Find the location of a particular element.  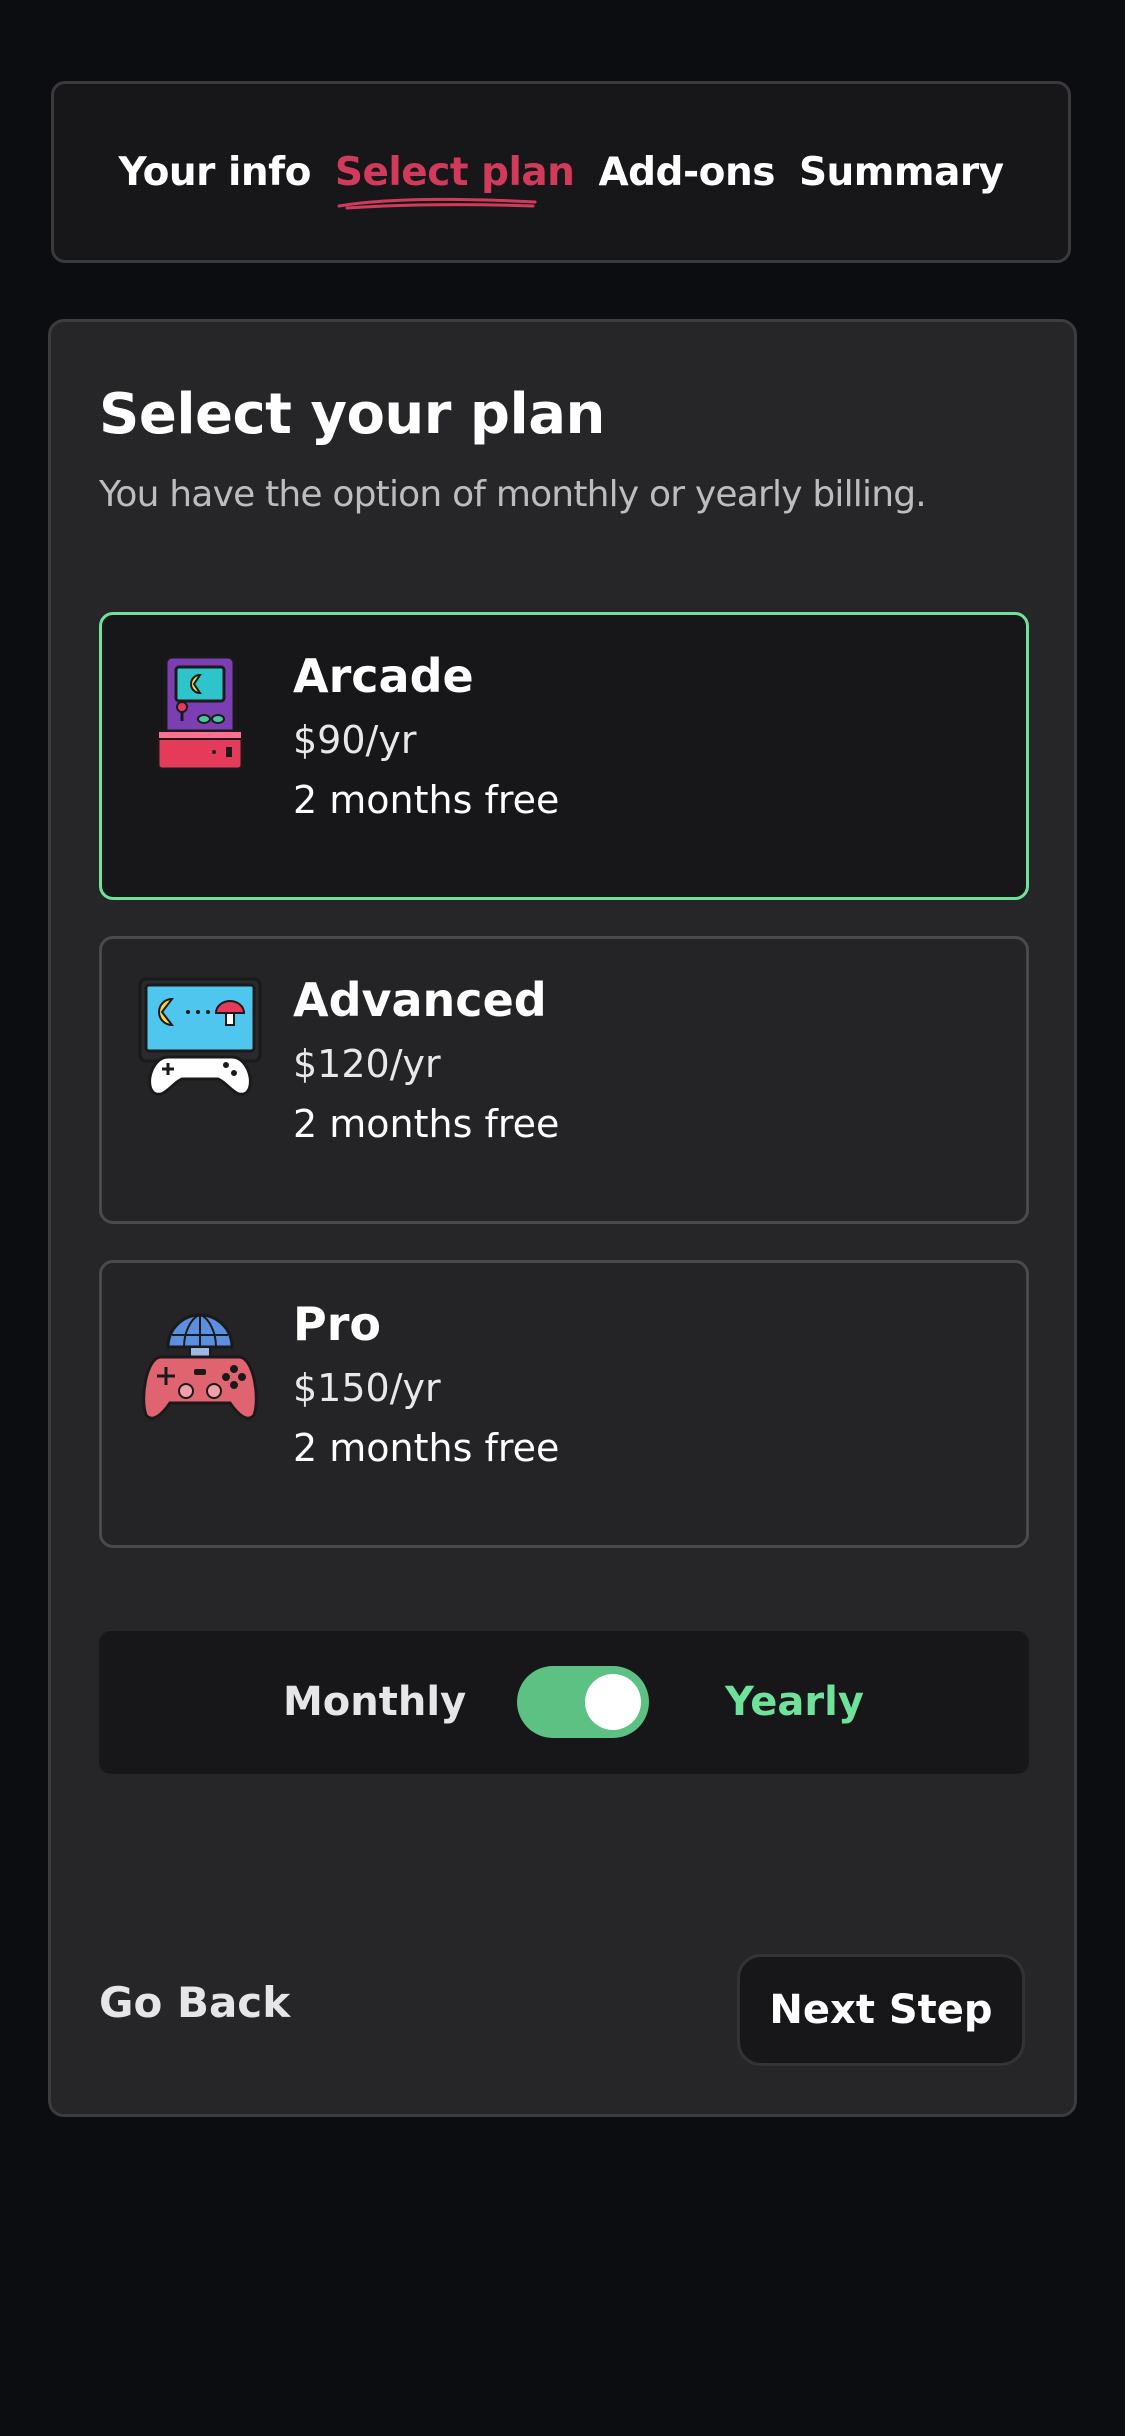

advanced-icon is located at coordinates (200, 1036).